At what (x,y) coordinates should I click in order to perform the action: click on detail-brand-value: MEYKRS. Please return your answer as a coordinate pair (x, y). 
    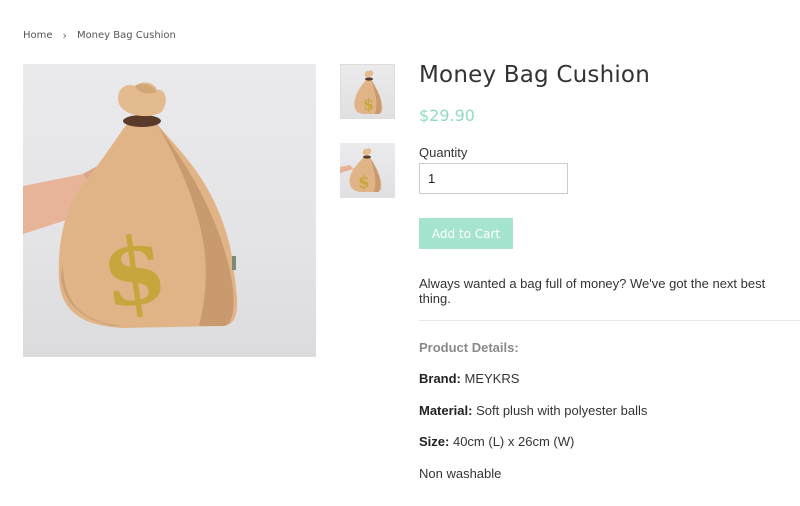
    Looking at the image, I should click on (492, 378).